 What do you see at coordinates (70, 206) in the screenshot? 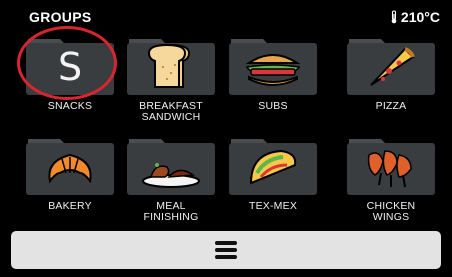
I see `group-label-bakery: BAKERY` at bounding box center [70, 206].